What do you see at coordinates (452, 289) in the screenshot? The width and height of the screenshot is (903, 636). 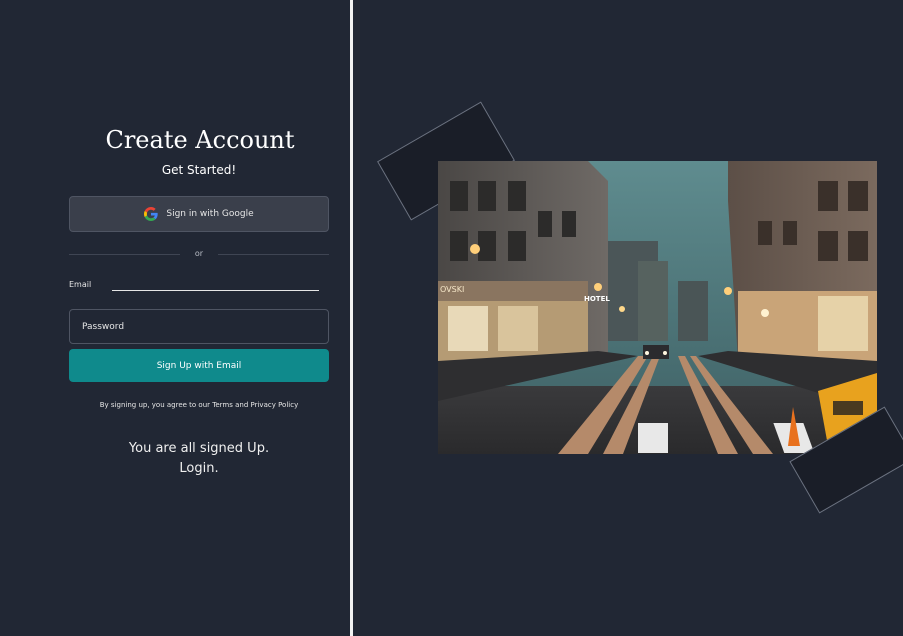 I see `shop-sign-text: OVSKI` at bounding box center [452, 289].